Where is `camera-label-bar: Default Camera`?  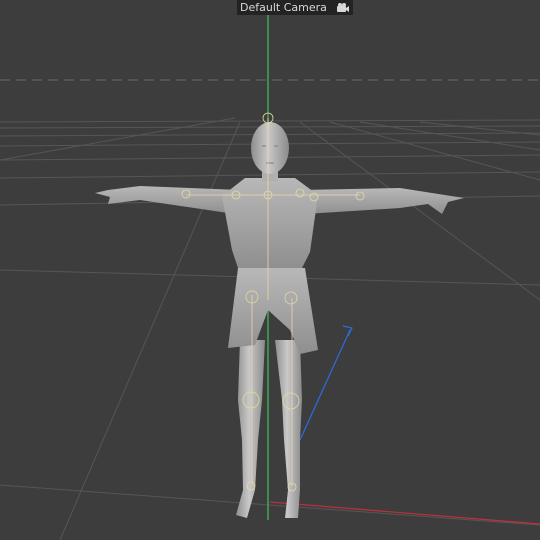 camera-label-bar: Default Camera is located at coordinates (295, 7).